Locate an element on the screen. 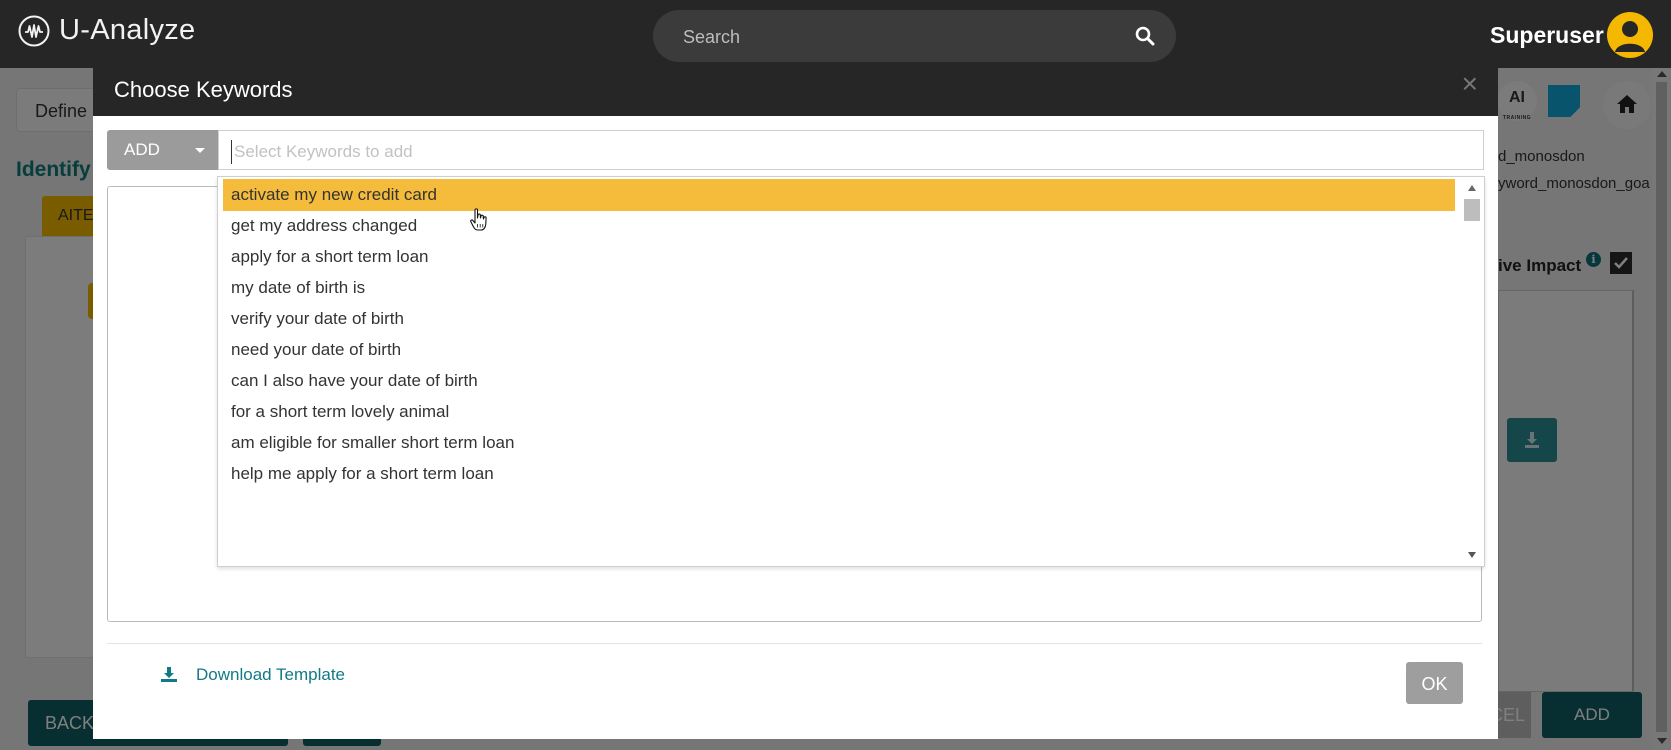 The height and width of the screenshot is (750, 1671). keyword-select is located at coordinates (851, 150).